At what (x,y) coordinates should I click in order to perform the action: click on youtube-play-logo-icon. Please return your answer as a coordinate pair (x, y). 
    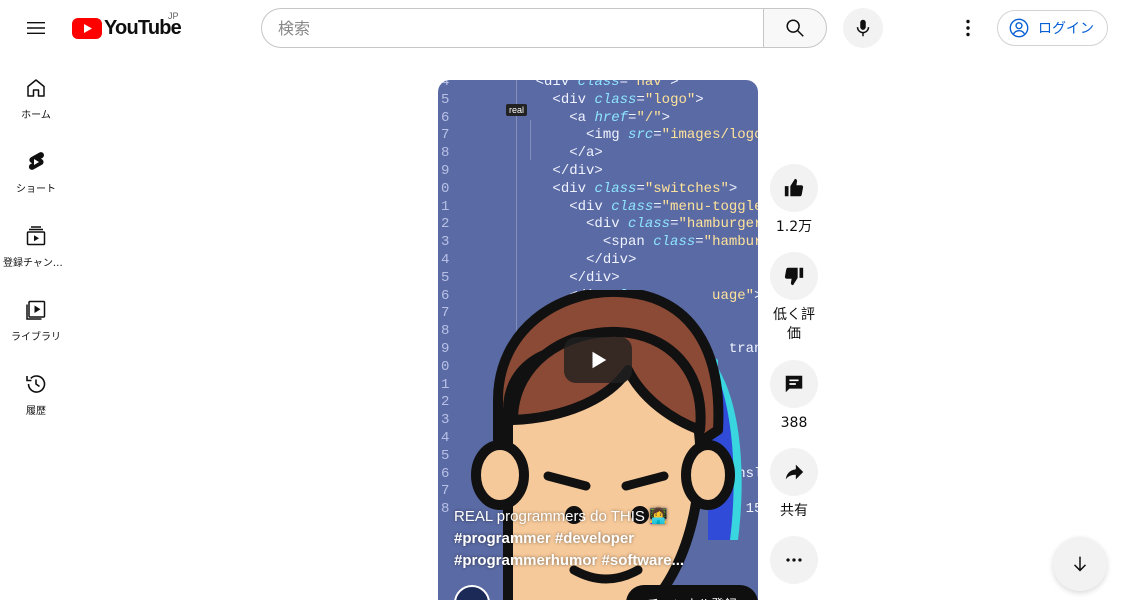
    Looking at the image, I should click on (87, 28).